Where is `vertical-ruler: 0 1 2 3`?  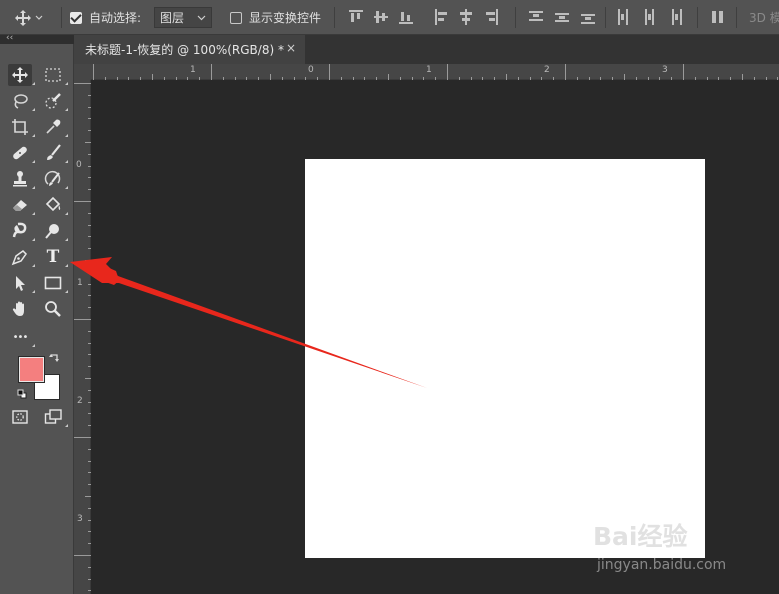
vertical-ruler: 0 1 2 3 is located at coordinates (82, 337).